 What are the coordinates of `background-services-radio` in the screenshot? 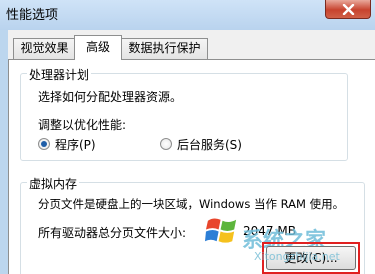 It's located at (166, 144).